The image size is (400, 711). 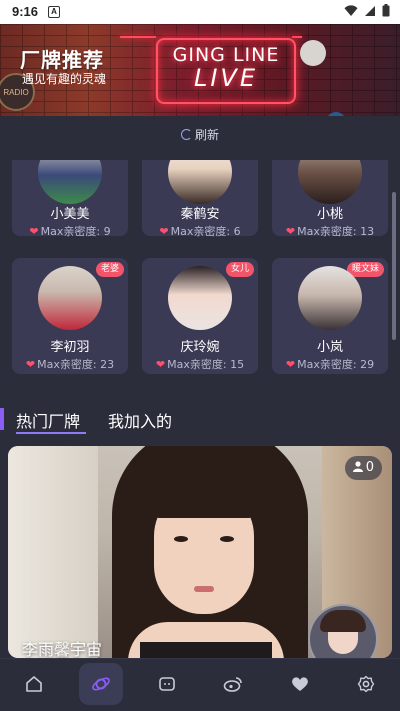 I want to click on nav-favorites, so click(x=300, y=684).